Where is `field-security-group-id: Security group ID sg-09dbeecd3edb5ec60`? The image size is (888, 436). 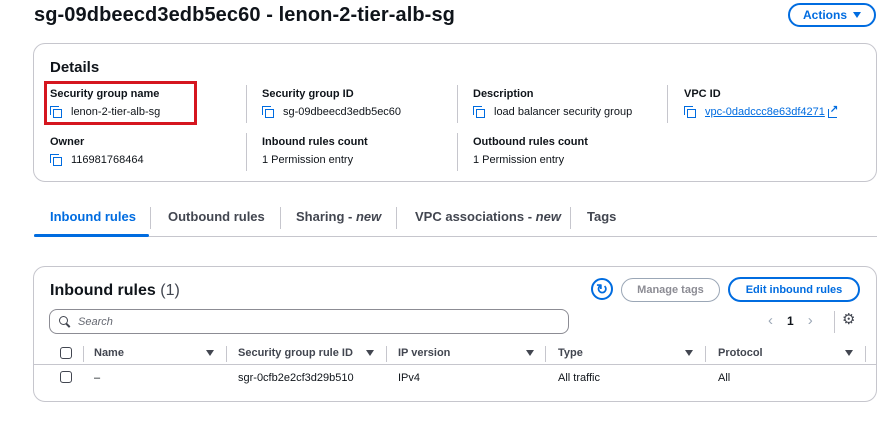
field-security-group-id: Security group ID sg-09dbeecd3edb5ec60 is located at coordinates (331, 103).